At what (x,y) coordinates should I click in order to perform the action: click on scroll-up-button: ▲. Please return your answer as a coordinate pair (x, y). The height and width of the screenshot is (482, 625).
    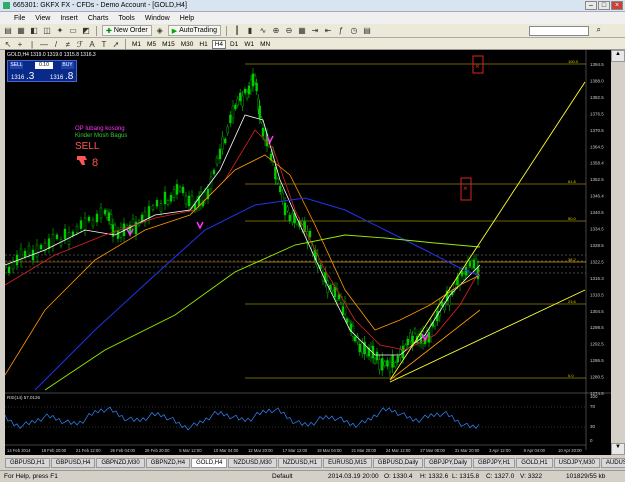
    Looking at the image, I should click on (618, 56).